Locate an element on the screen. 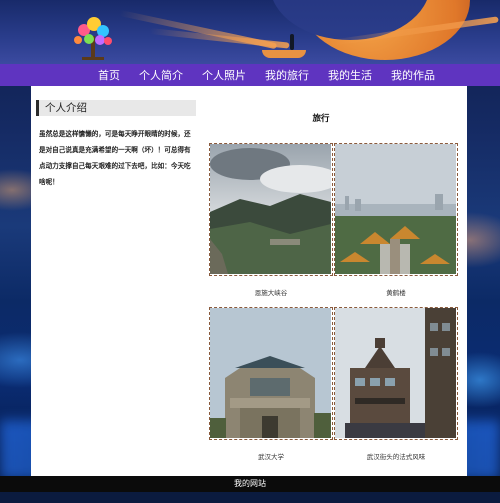 The image size is (500, 503). yellow-crane-tower-photo is located at coordinates (395, 209).